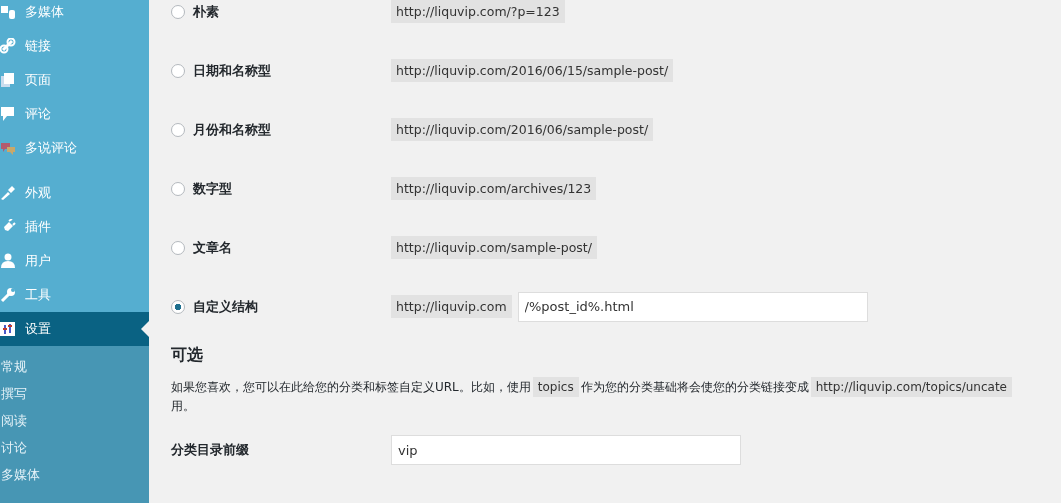 Image resolution: width=1061 pixels, height=503 pixels. I want to click on option-label: 朴素, so click(206, 11).